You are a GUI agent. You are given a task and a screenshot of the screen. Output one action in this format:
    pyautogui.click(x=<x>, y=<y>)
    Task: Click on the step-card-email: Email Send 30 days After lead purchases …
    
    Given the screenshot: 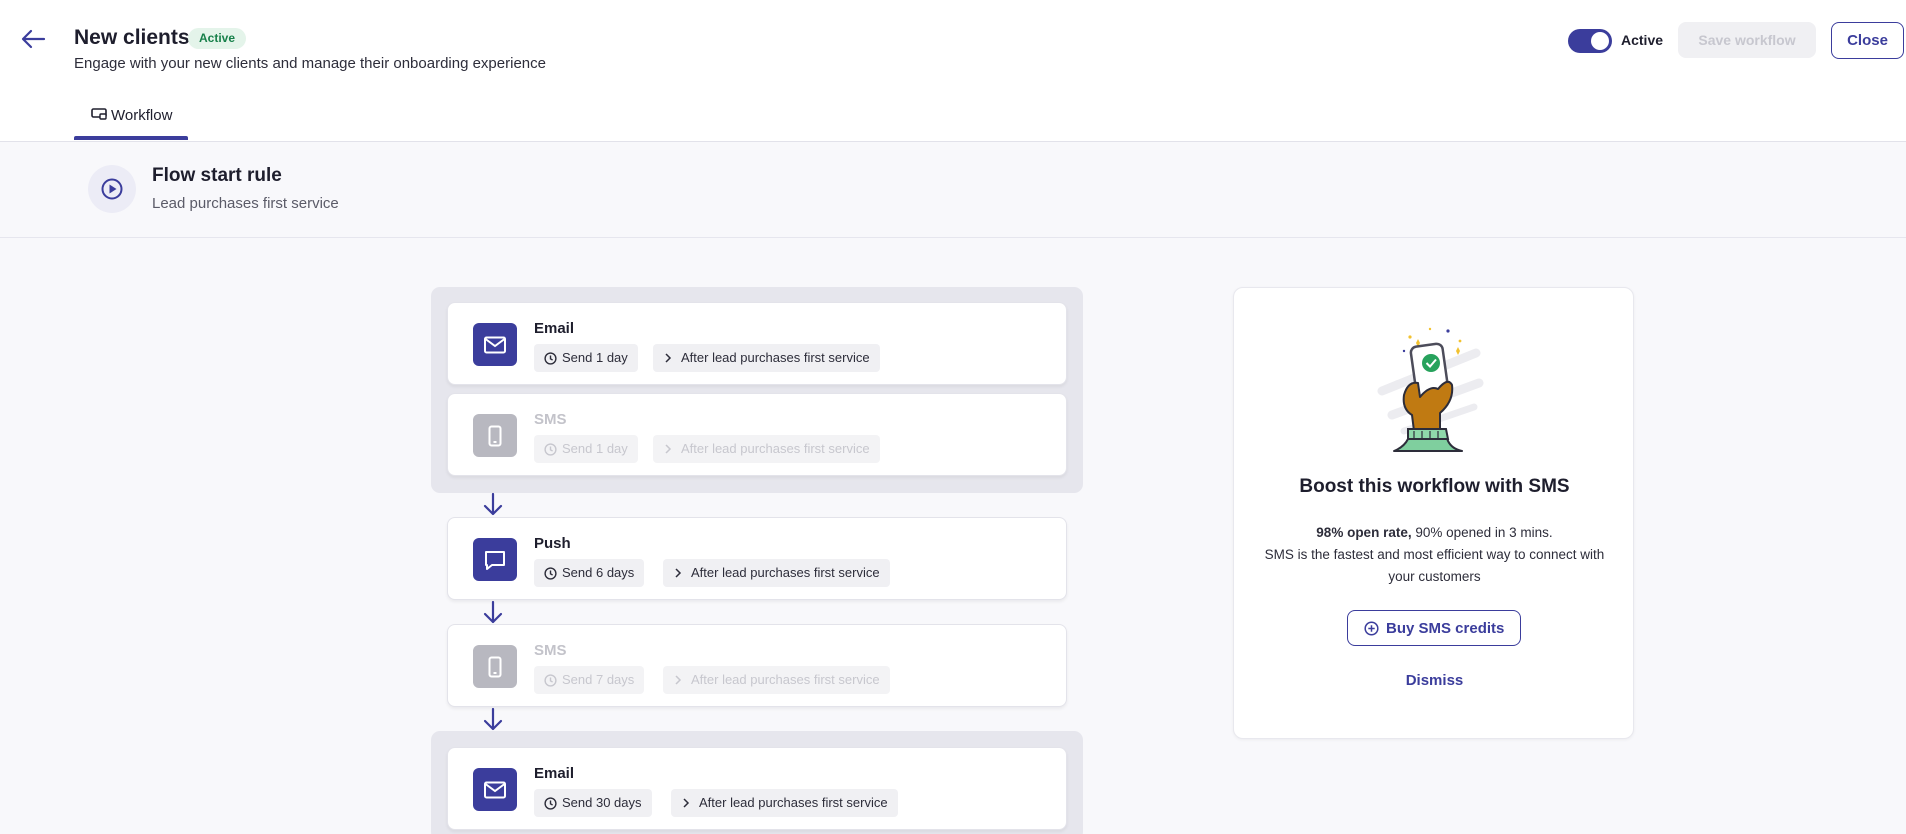 What is the action you would take?
    pyautogui.click(x=757, y=788)
    